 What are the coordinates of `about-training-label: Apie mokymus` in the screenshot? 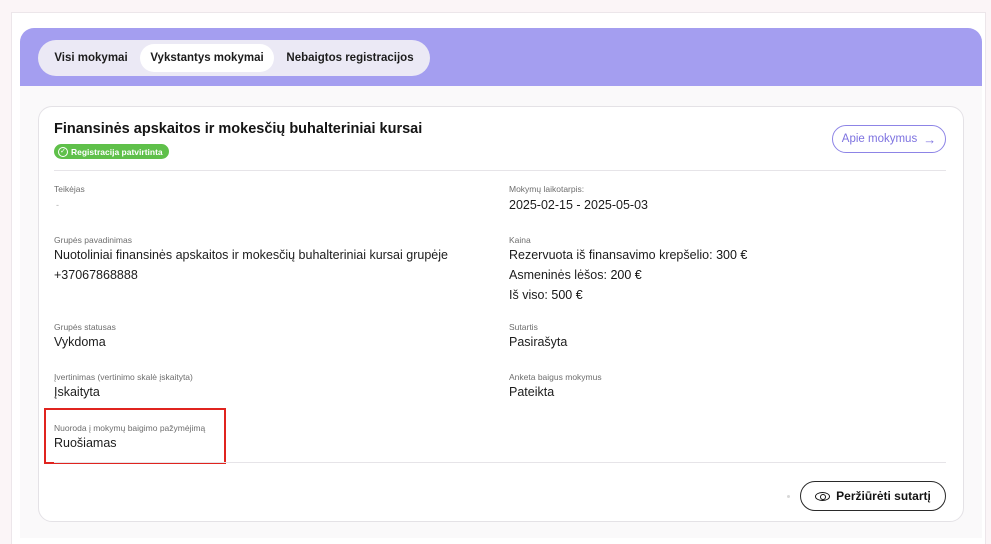 It's located at (879, 139).